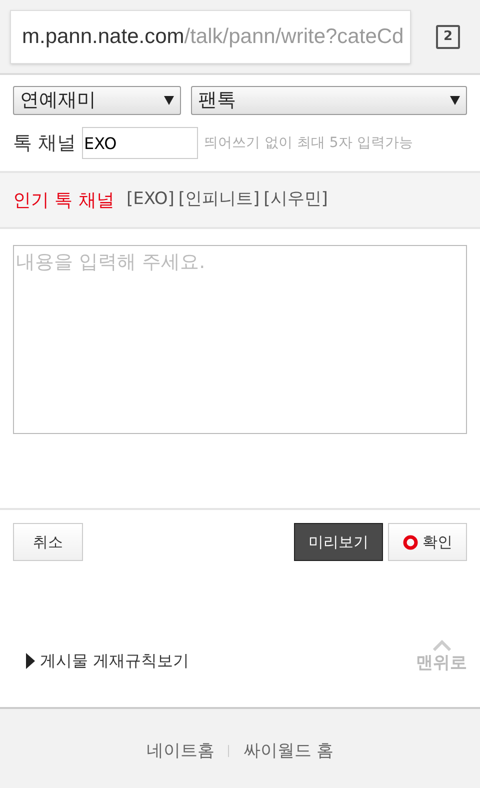 The image size is (480, 788). What do you see at coordinates (288, 751) in the screenshot?
I see `footer-link: 싸이월드 홈` at bounding box center [288, 751].